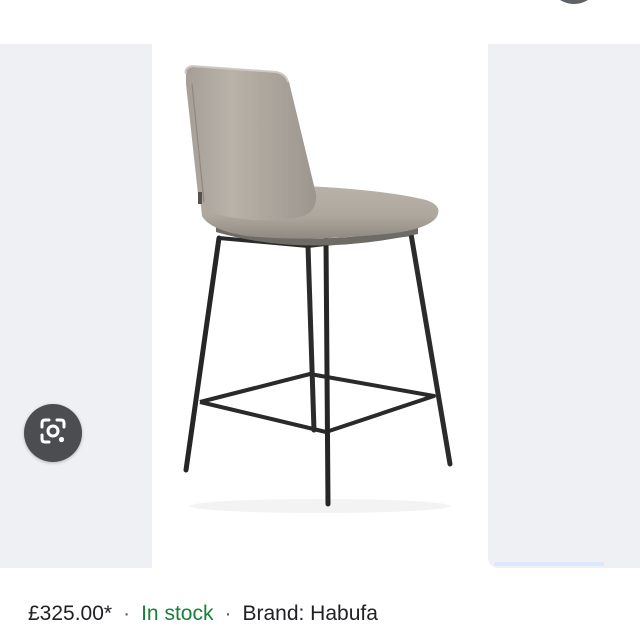  I want to click on google-lens-button, so click(53, 433).